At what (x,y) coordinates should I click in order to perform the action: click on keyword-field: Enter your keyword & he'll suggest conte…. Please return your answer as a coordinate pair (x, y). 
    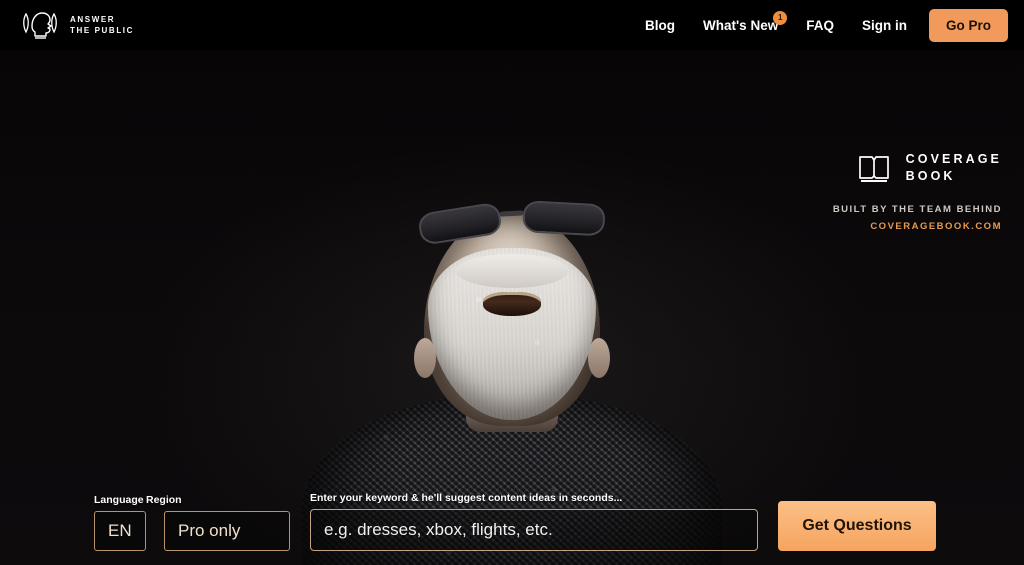
    Looking at the image, I should click on (534, 521).